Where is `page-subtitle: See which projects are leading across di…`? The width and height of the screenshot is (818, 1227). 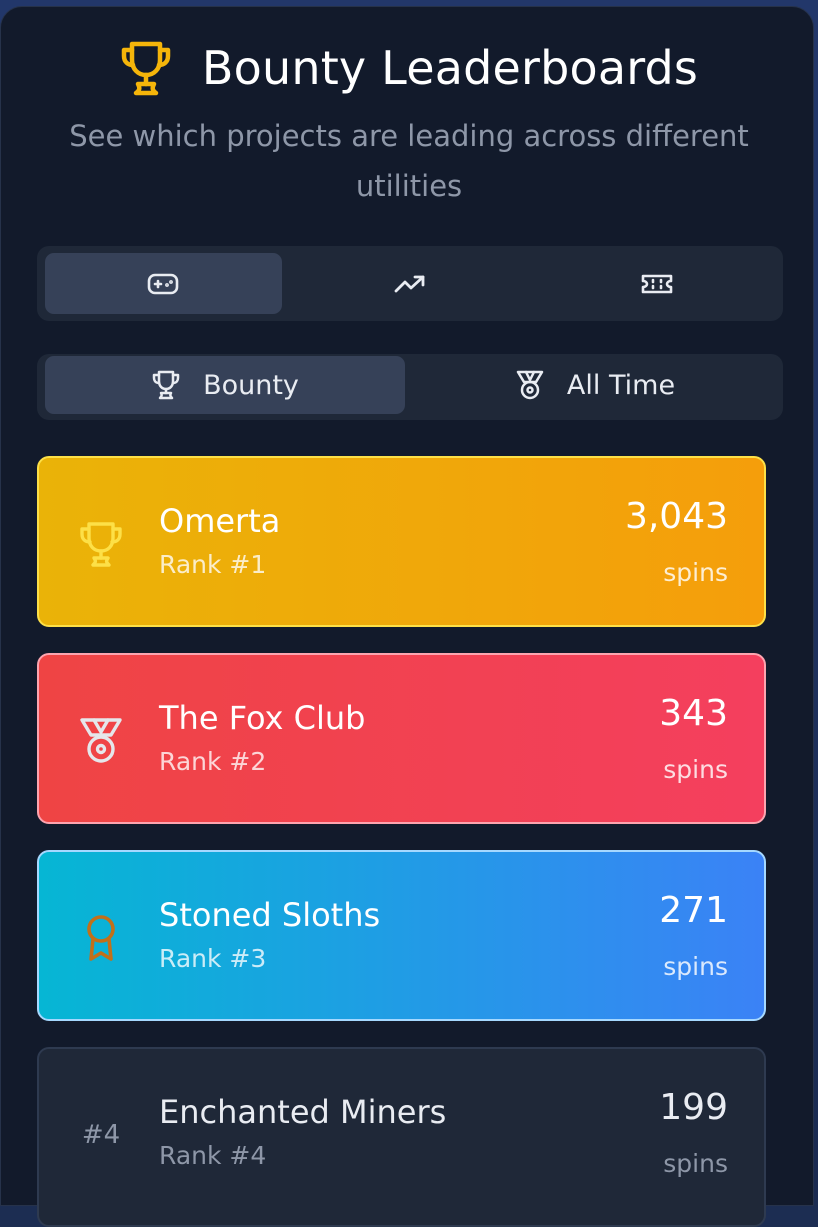 page-subtitle: See which projects are leading across di… is located at coordinates (409, 161).